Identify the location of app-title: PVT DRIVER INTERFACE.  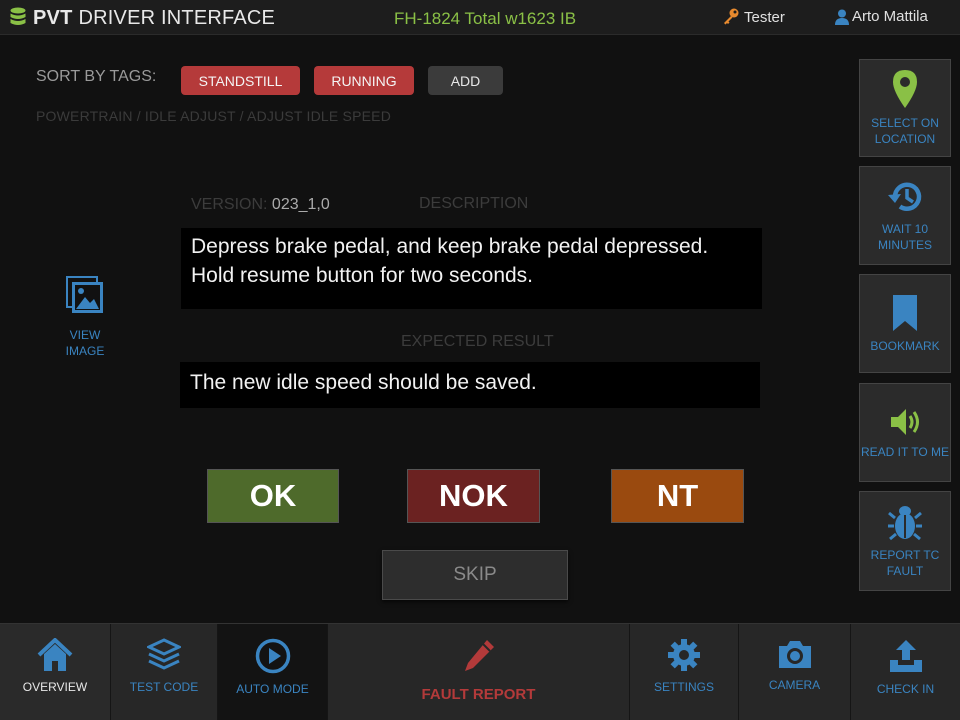
(154, 18).